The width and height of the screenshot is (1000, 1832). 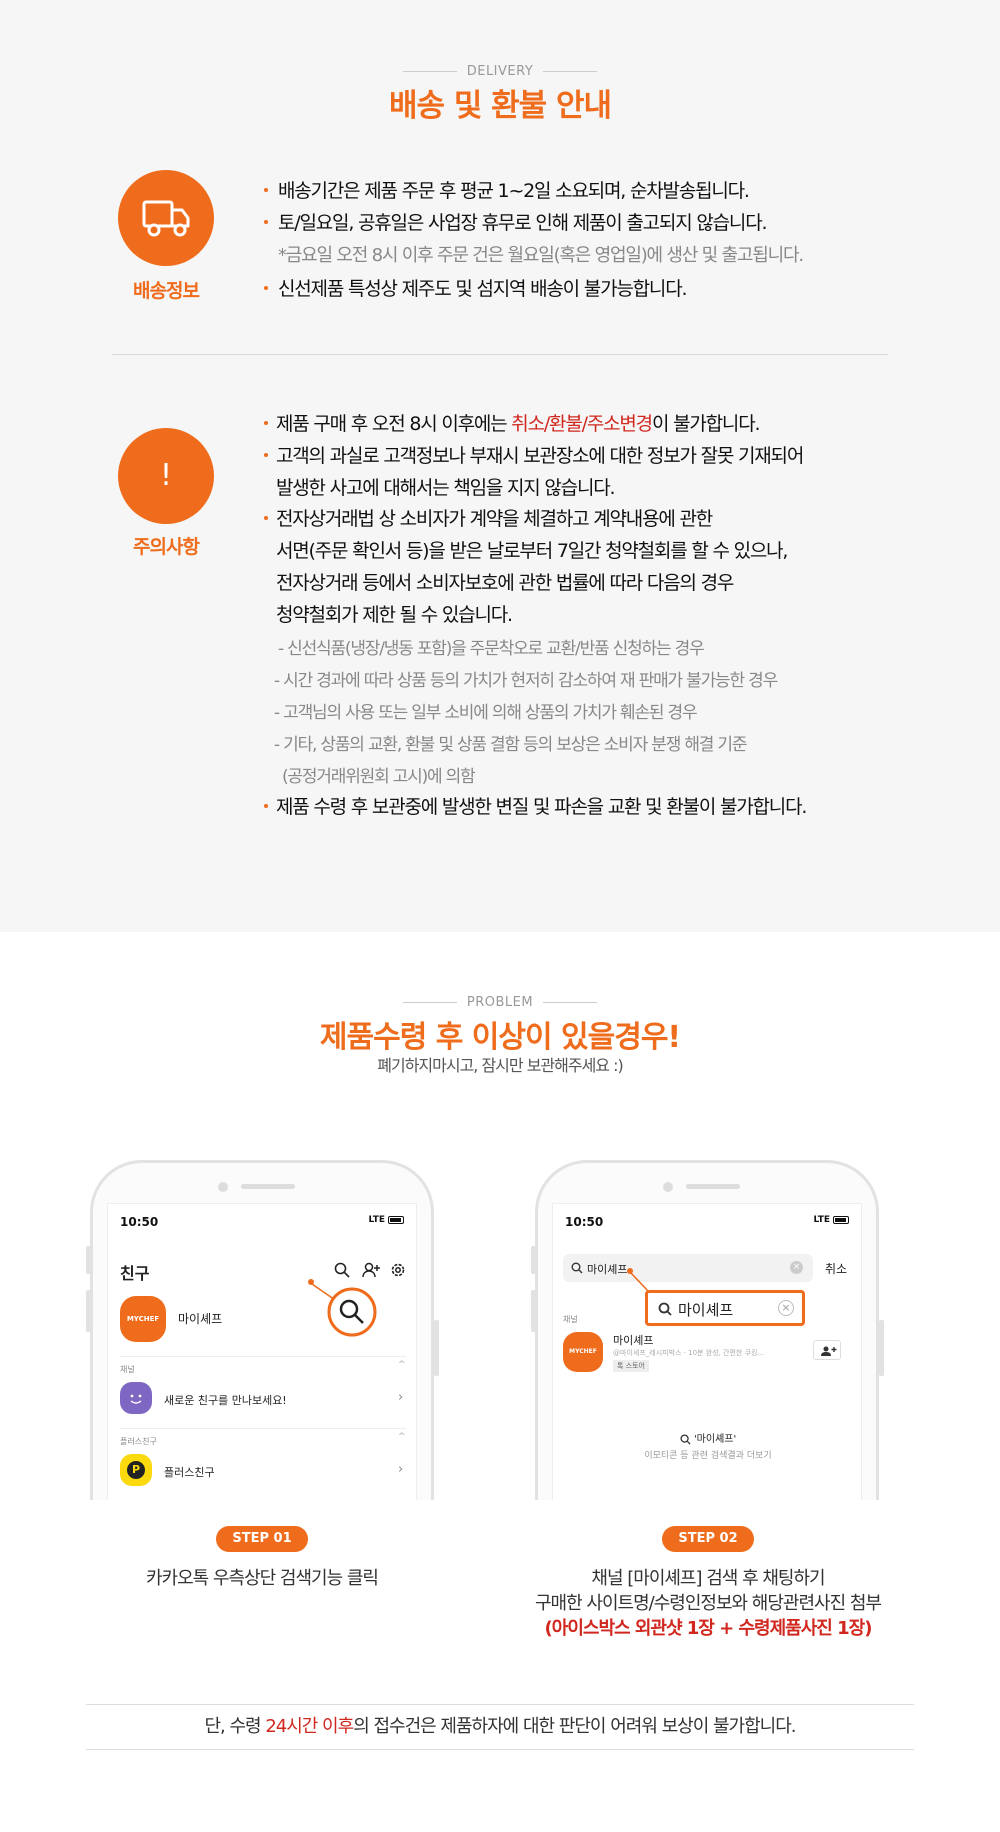 I want to click on search-callout, so click(x=342, y=1308).